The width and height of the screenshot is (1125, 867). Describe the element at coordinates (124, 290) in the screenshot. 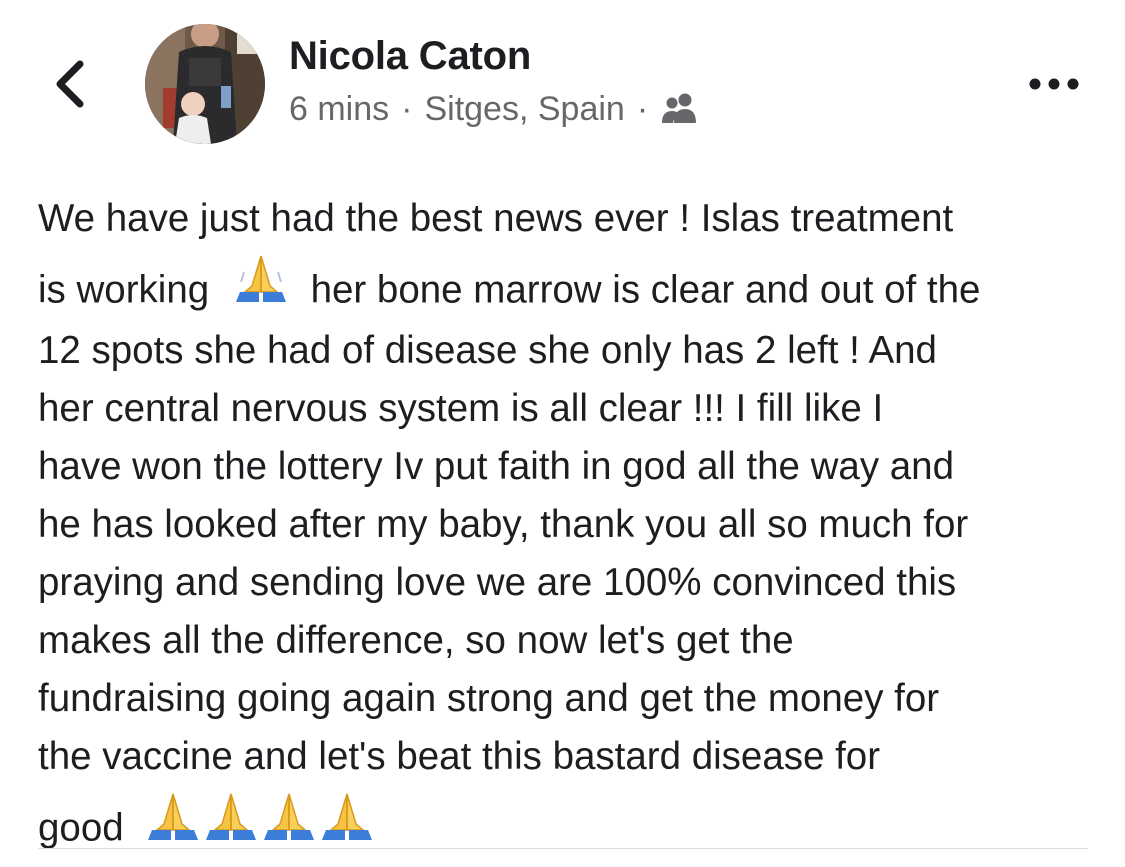

I see `post-text-segment: is working` at that location.